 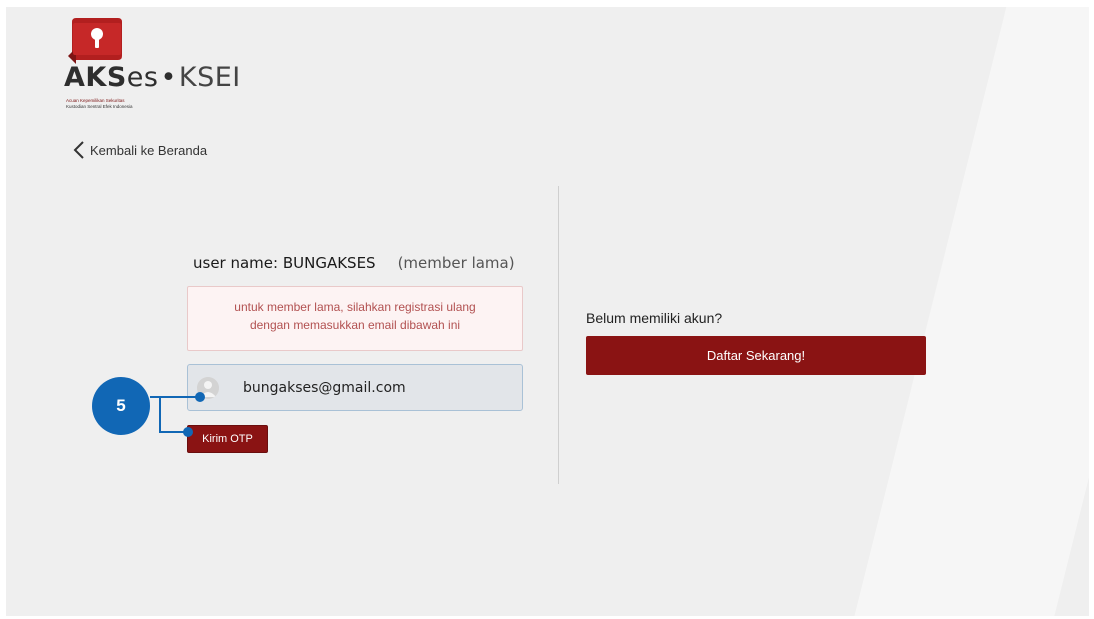 What do you see at coordinates (355, 325) in the screenshot?
I see `notice-line-2: dengan memasukkan email dibawah ini` at bounding box center [355, 325].